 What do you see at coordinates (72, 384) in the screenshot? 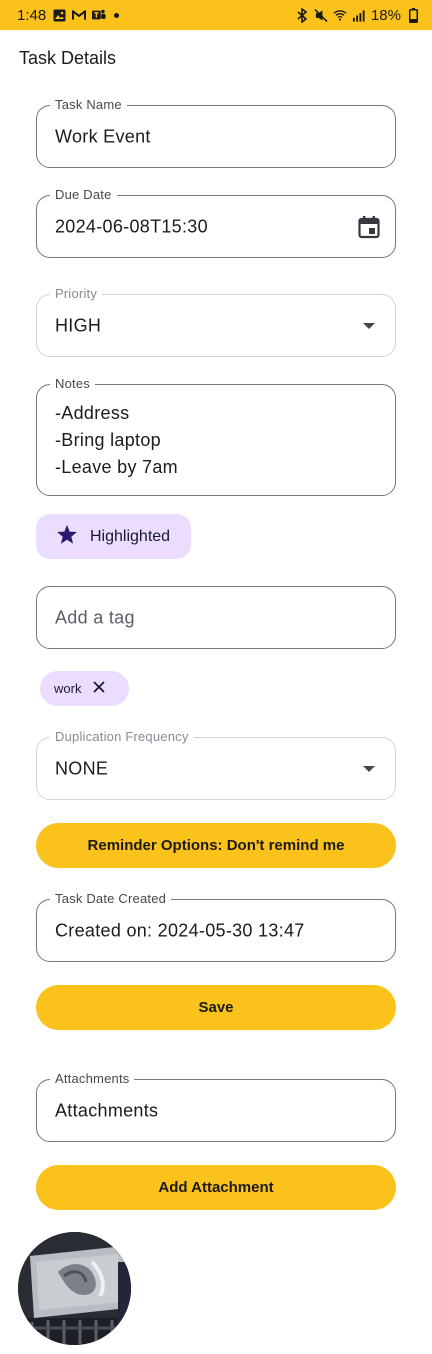
I see `notes-label: Notes` at bounding box center [72, 384].